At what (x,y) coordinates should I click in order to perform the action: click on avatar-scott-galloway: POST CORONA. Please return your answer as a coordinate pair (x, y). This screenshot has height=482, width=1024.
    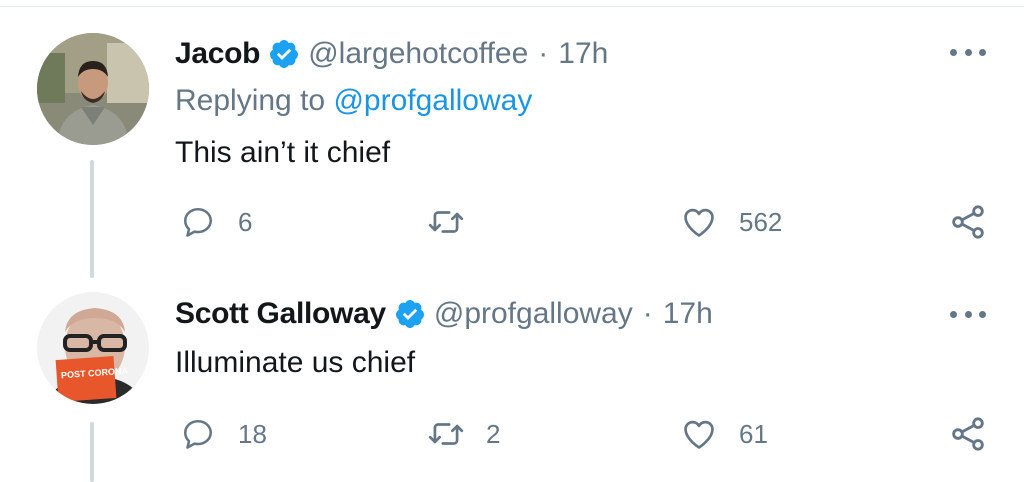
    Looking at the image, I should click on (93, 348).